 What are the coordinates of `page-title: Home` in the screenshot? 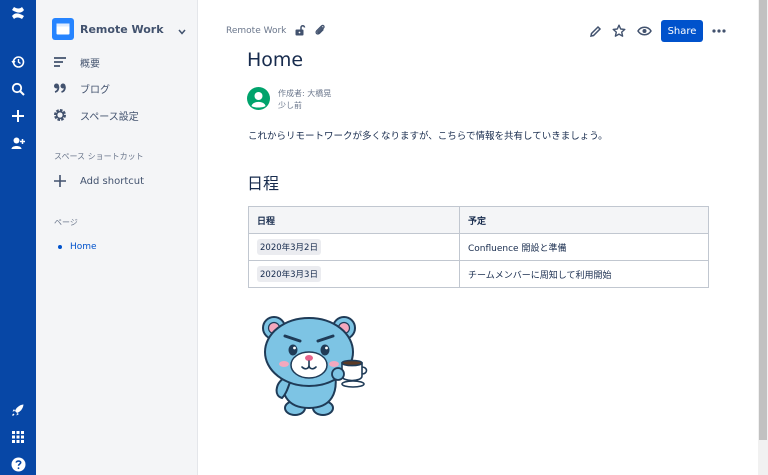 It's located at (275, 60).